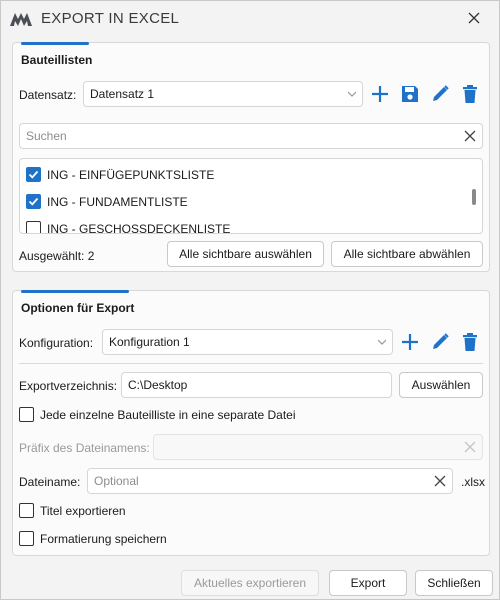 This screenshot has width=500, height=600. I want to click on konfiguration-label: Konfiguration:, so click(56, 343).